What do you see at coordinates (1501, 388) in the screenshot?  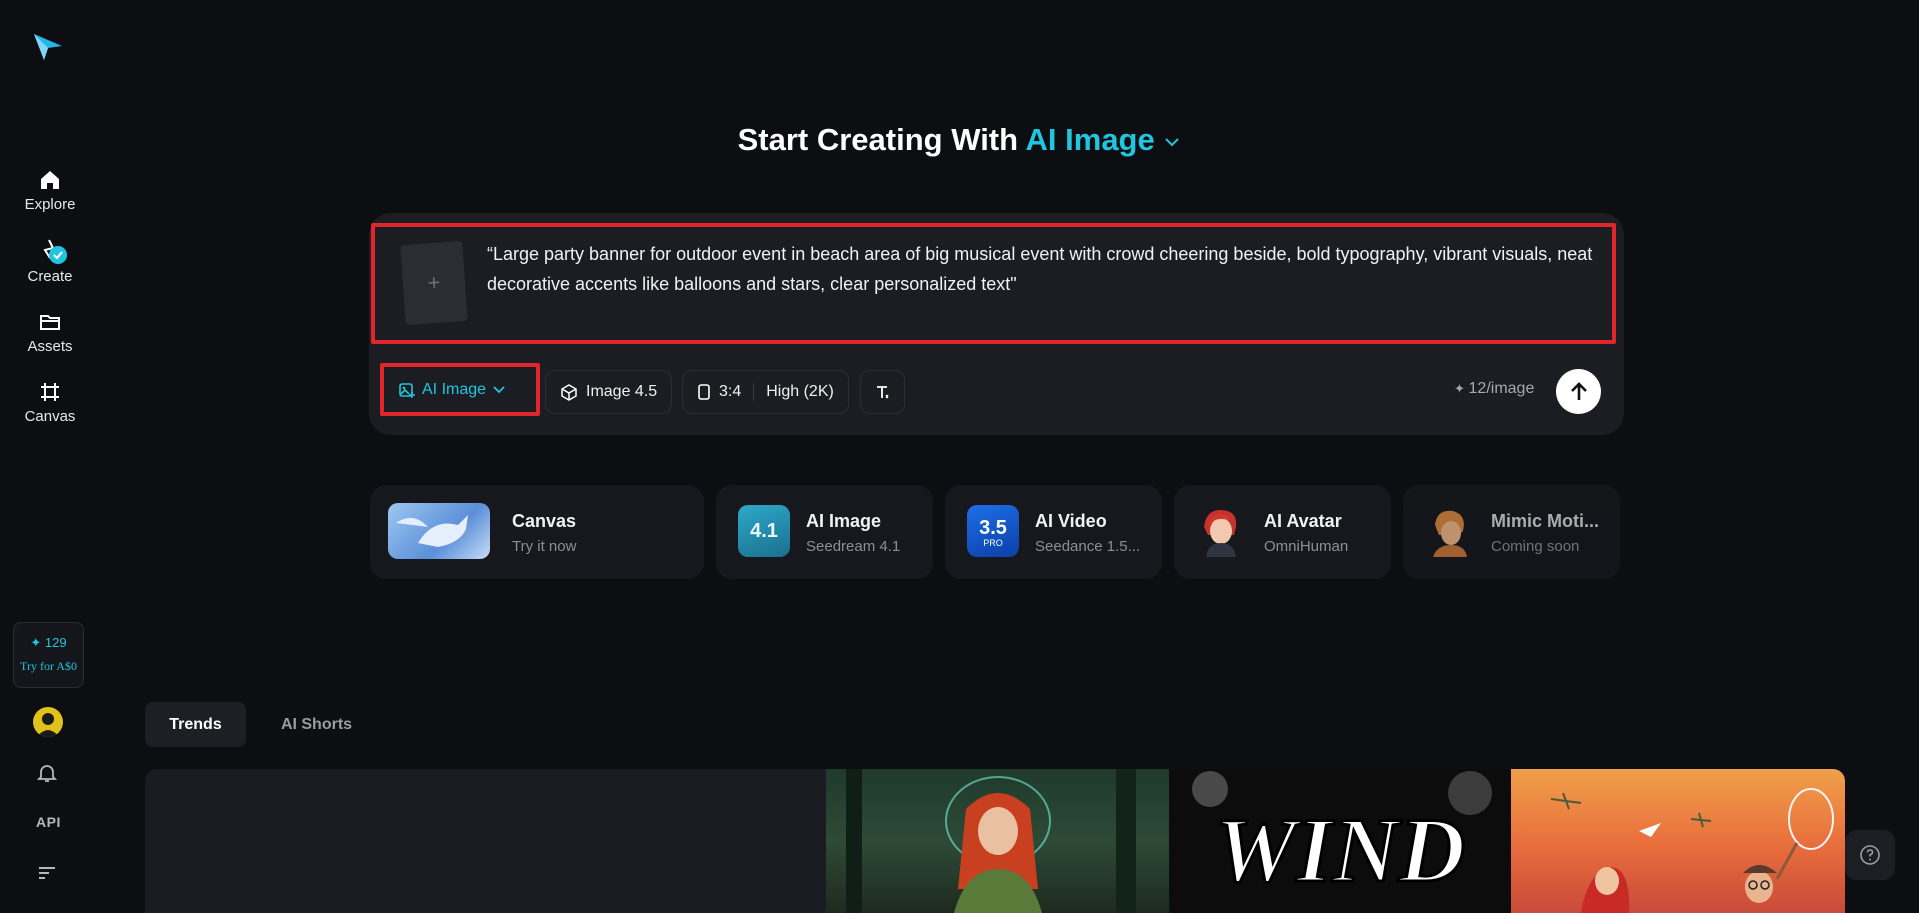 I see `cost-label: 12/image` at bounding box center [1501, 388].